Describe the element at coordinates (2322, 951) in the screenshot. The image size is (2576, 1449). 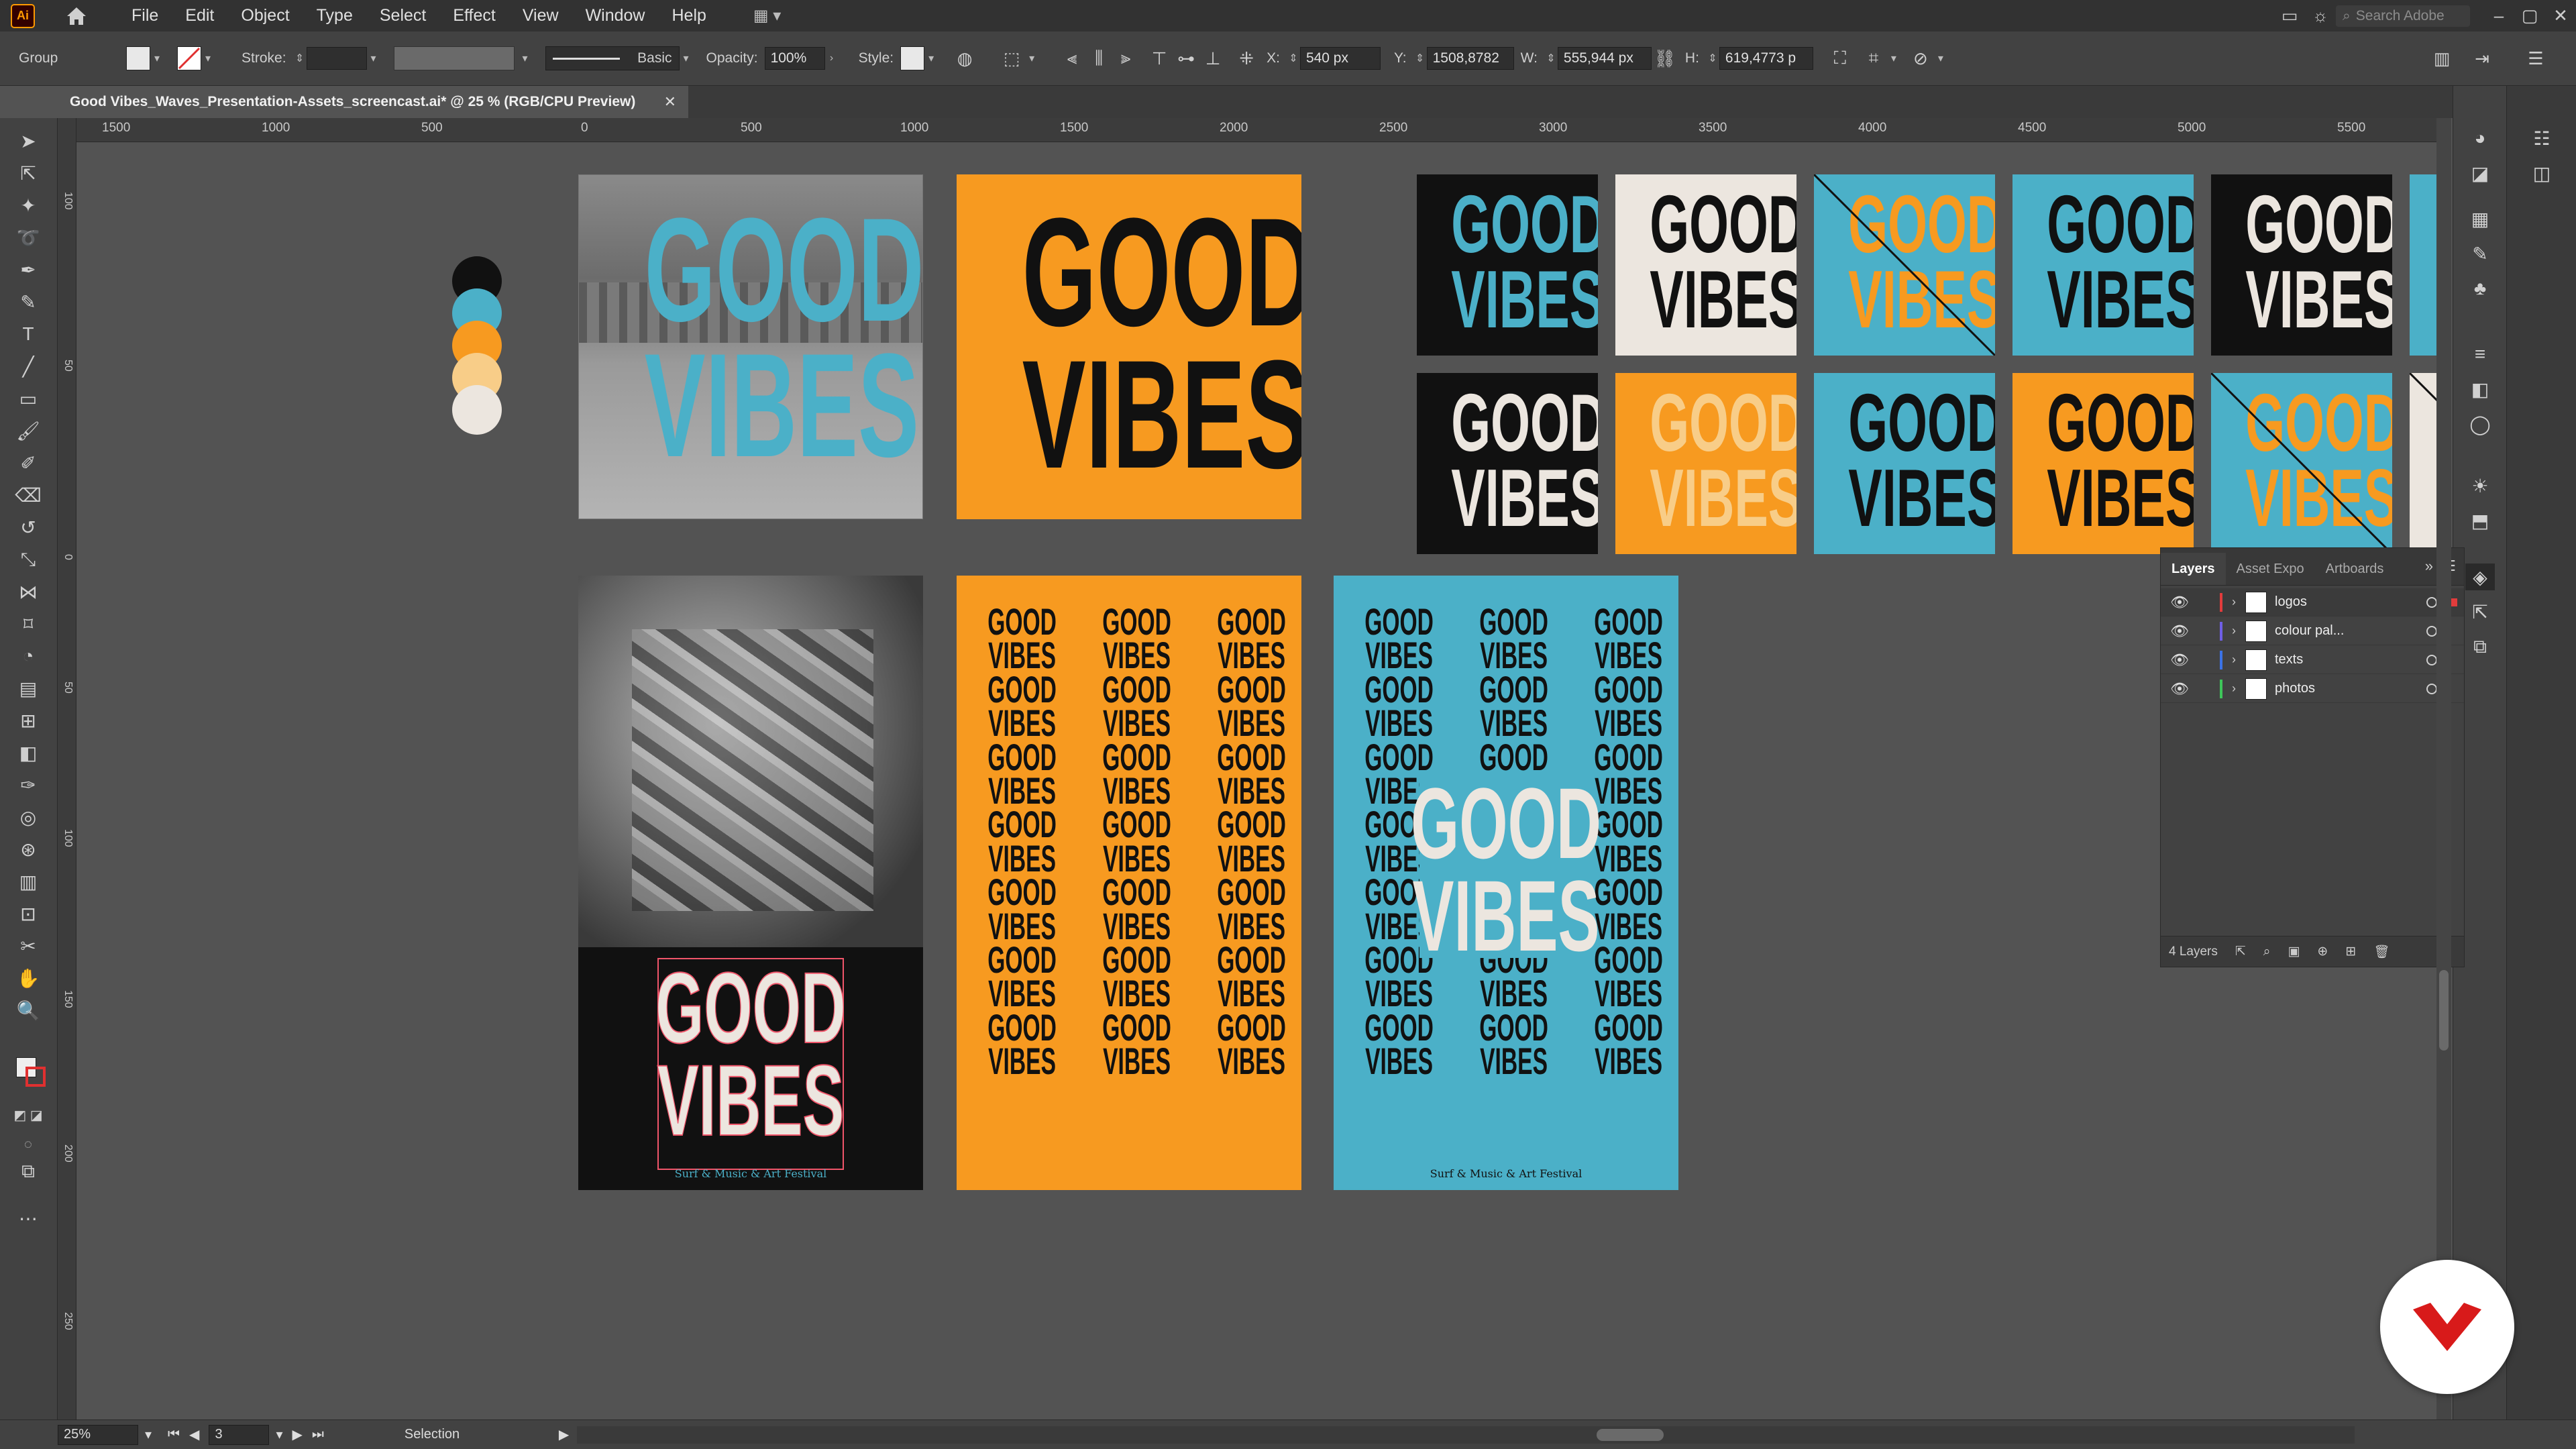
I see `new-sublayer-icon: ⊕` at that location.